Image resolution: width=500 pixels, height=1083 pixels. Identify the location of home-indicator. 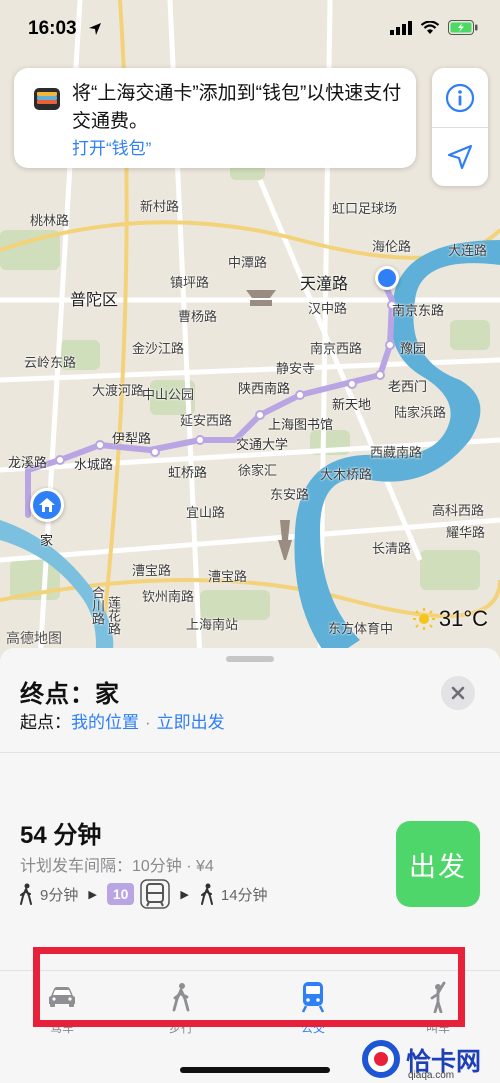
(255, 1070).